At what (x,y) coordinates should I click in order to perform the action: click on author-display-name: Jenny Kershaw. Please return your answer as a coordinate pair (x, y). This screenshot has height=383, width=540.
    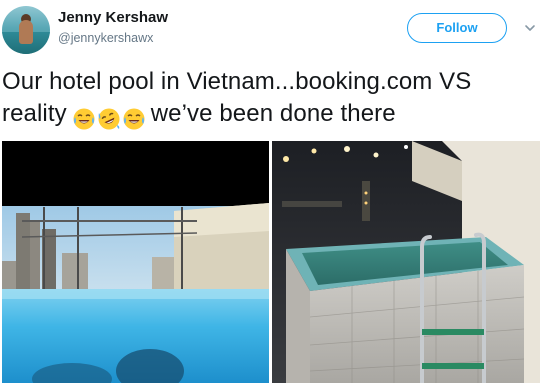
    Looking at the image, I should click on (113, 17).